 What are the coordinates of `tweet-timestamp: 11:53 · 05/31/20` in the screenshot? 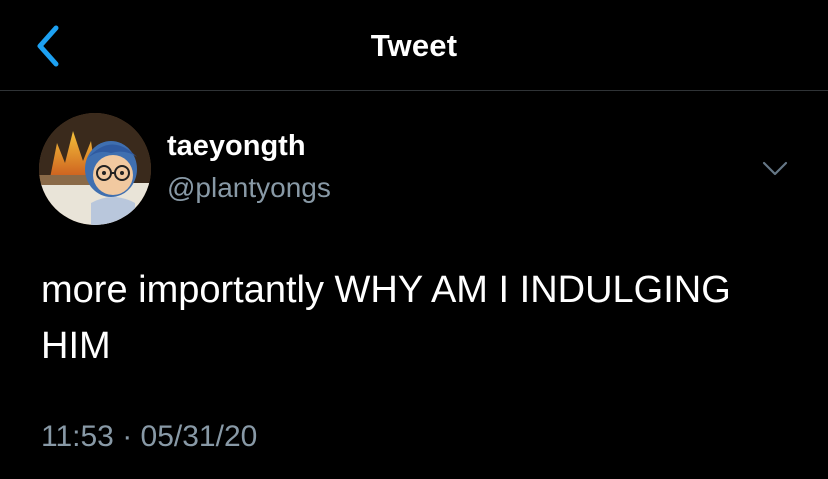 It's located at (149, 437).